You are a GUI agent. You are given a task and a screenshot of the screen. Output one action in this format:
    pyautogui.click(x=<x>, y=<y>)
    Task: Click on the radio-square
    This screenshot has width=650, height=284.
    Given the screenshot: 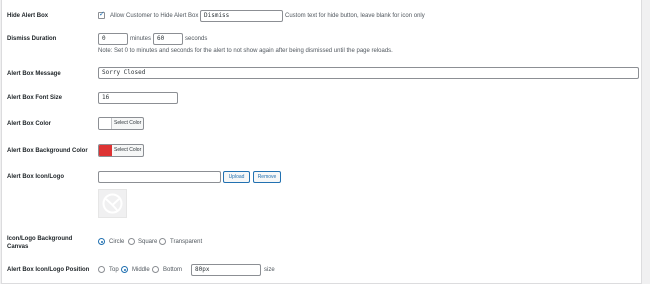 What is the action you would take?
    pyautogui.click(x=131, y=241)
    